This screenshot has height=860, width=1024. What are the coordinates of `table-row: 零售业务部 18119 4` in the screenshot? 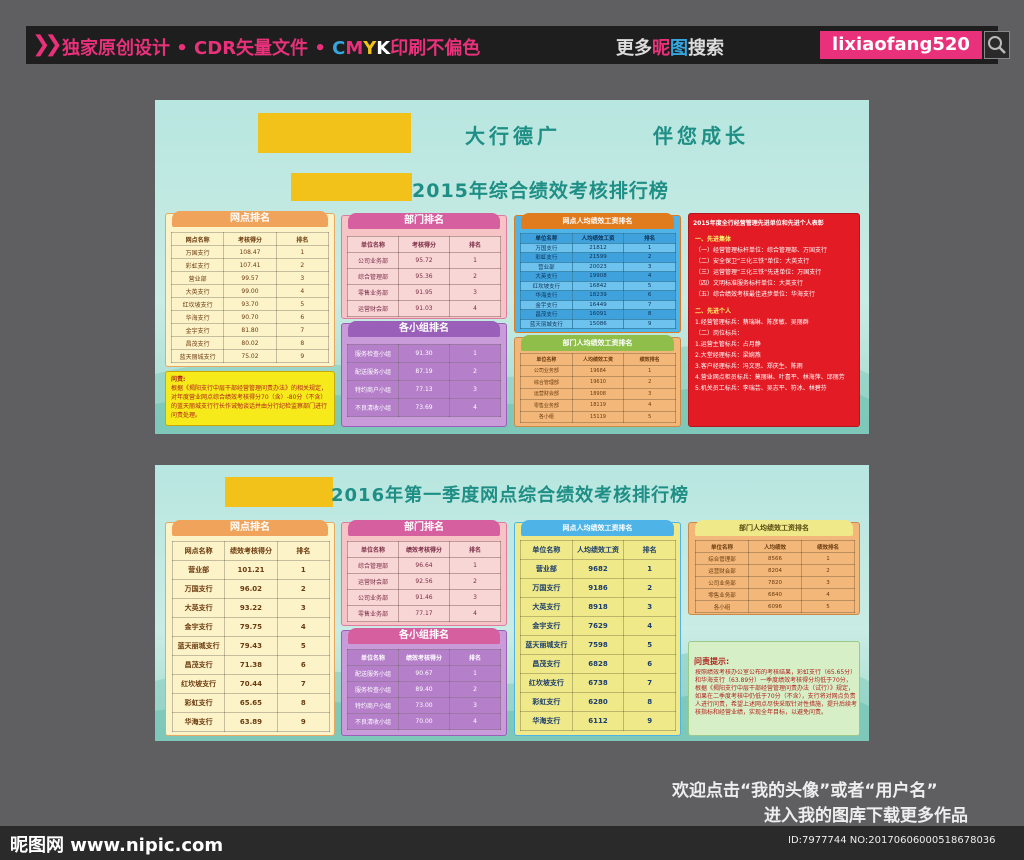 It's located at (598, 405).